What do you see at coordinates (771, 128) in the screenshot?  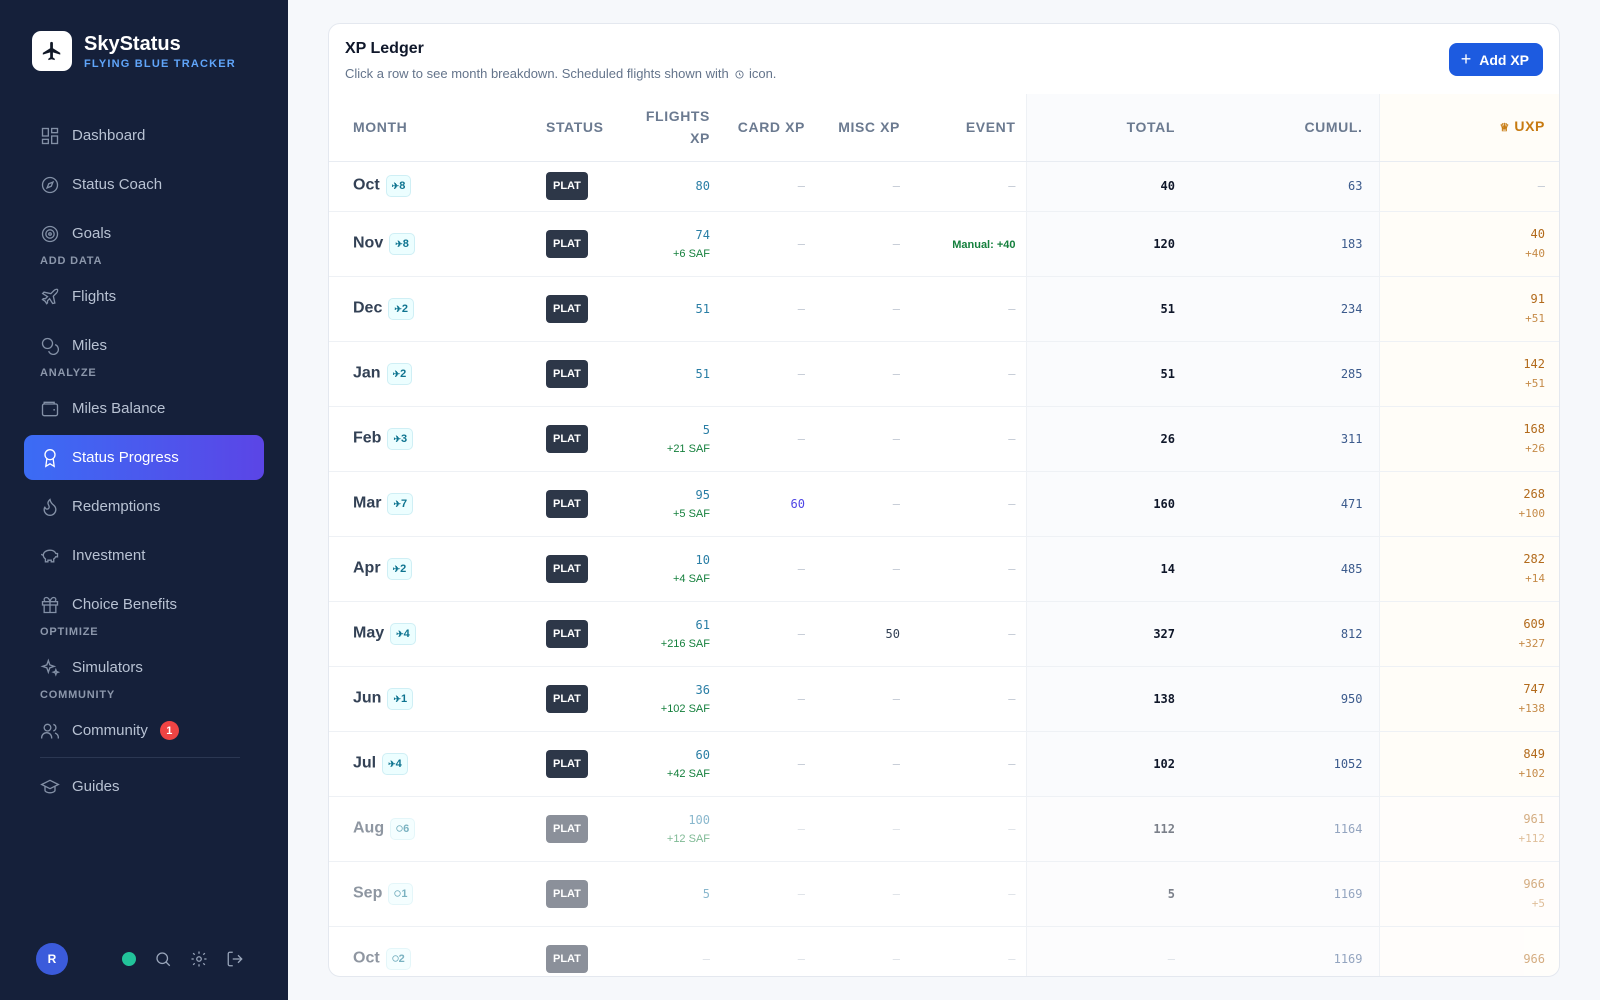 I see `col-card-xp: CARD XP` at bounding box center [771, 128].